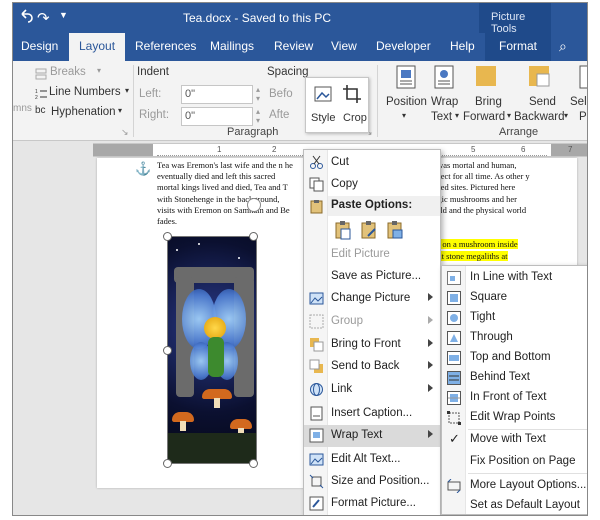 The height and width of the screenshot is (520, 600). What do you see at coordinates (403, 46) in the screenshot?
I see `tab-developer: Developer` at bounding box center [403, 46].